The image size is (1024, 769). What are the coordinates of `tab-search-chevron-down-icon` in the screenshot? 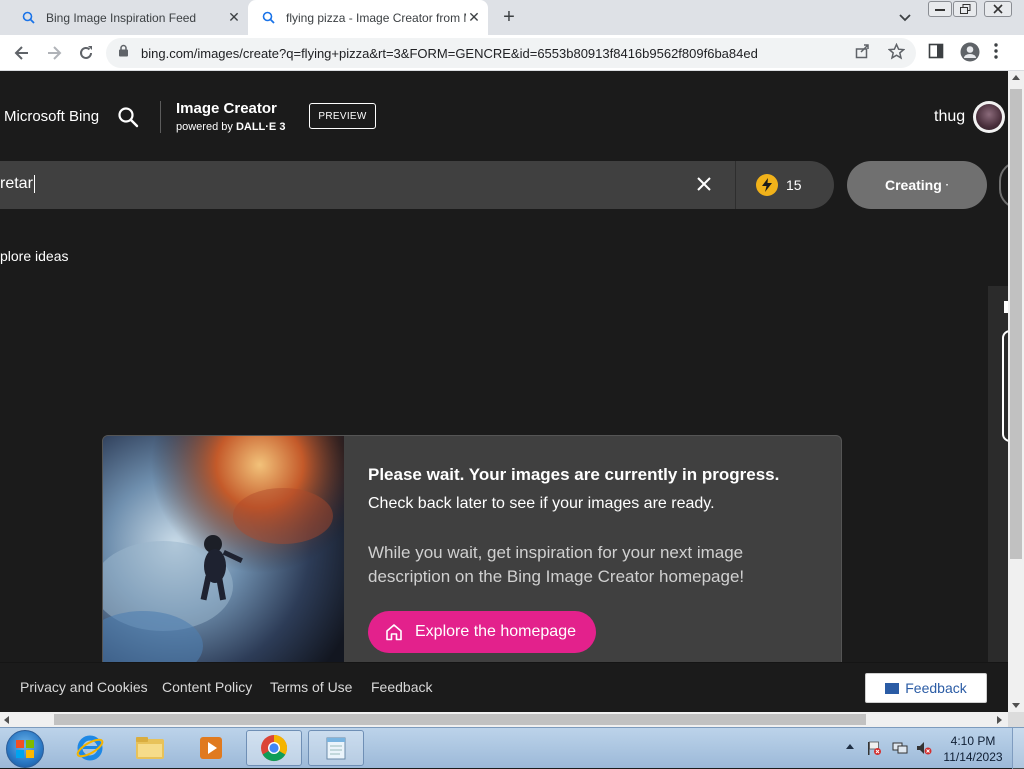 It's located at (905, 18).